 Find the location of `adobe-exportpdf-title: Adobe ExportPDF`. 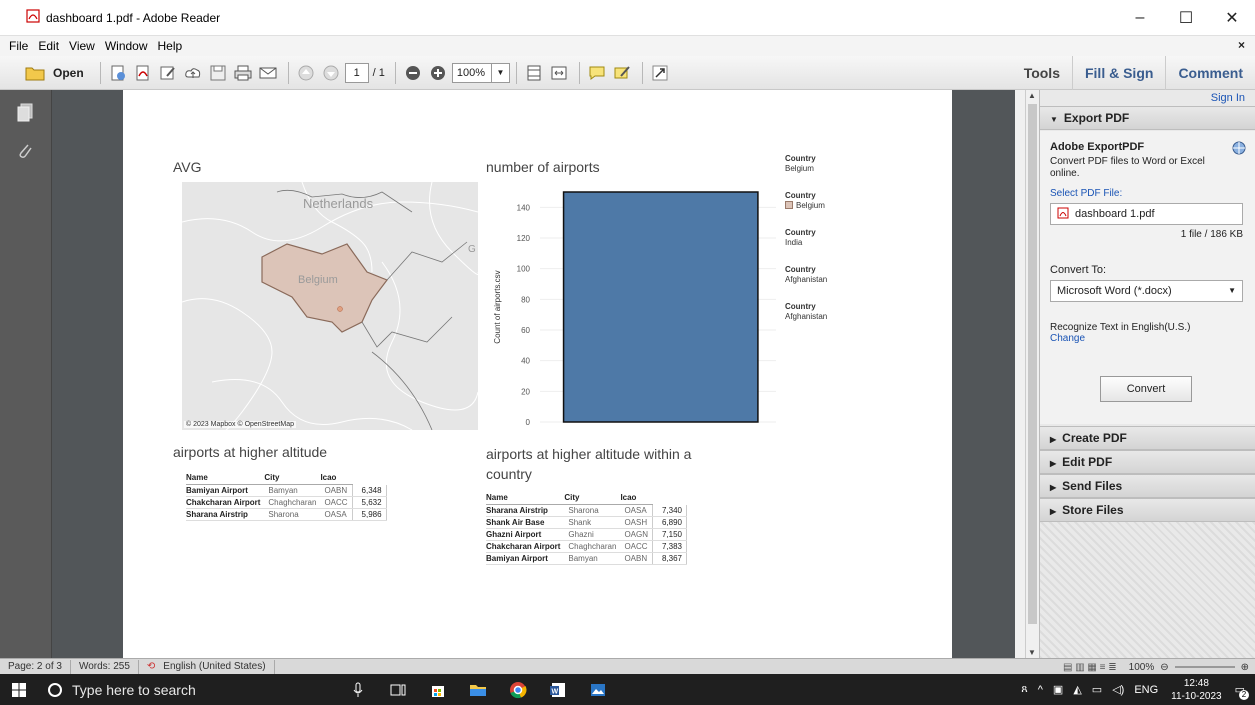

adobe-exportpdf-title: Adobe ExportPDF is located at coordinates (1097, 147).